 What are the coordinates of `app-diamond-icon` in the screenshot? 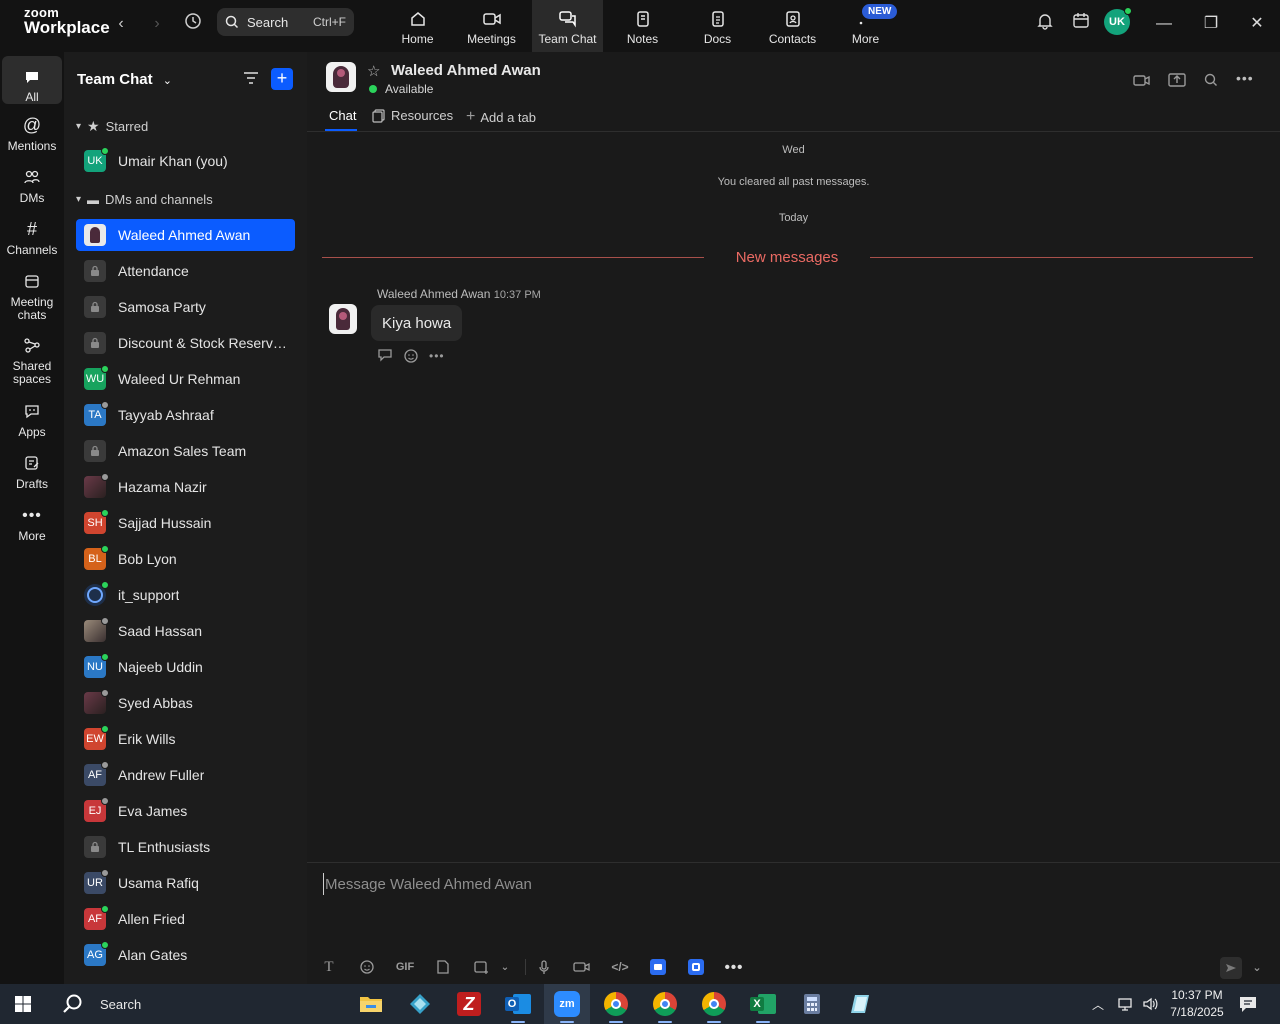 It's located at (420, 1004).